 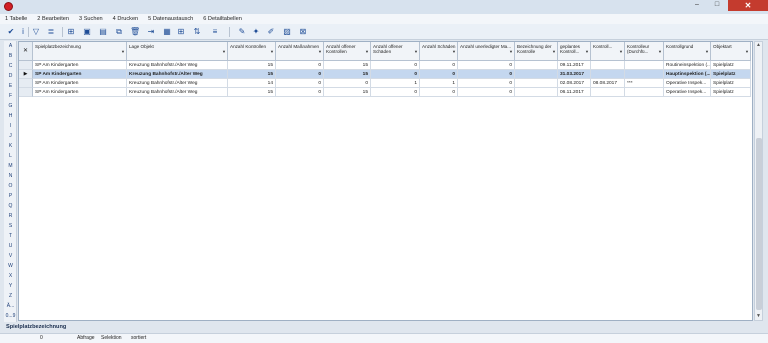 I want to click on menu-item-3: 4 Drucken, so click(x=126, y=19).